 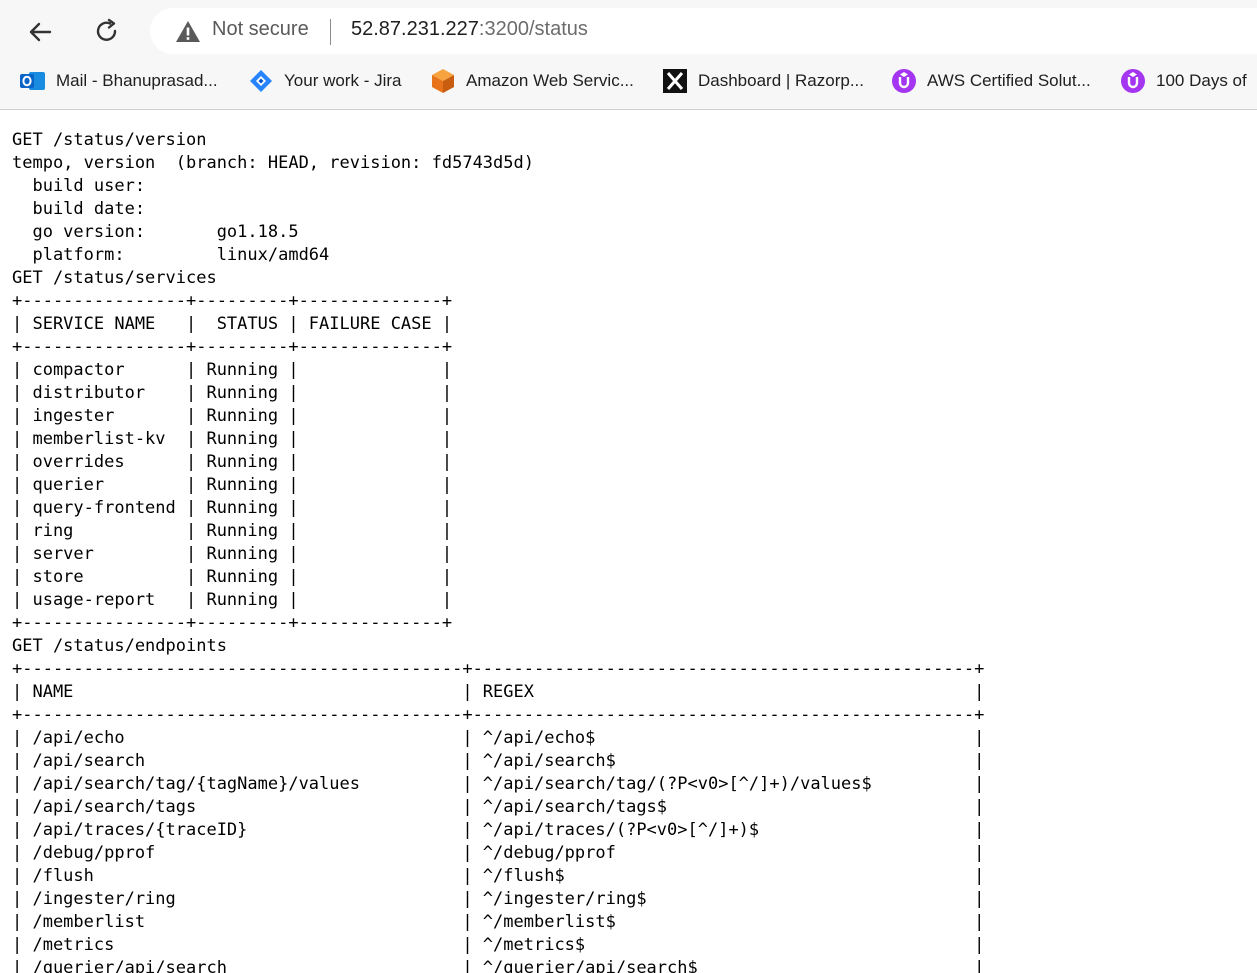 I want to click on back-button, so click(x=40, y=32).